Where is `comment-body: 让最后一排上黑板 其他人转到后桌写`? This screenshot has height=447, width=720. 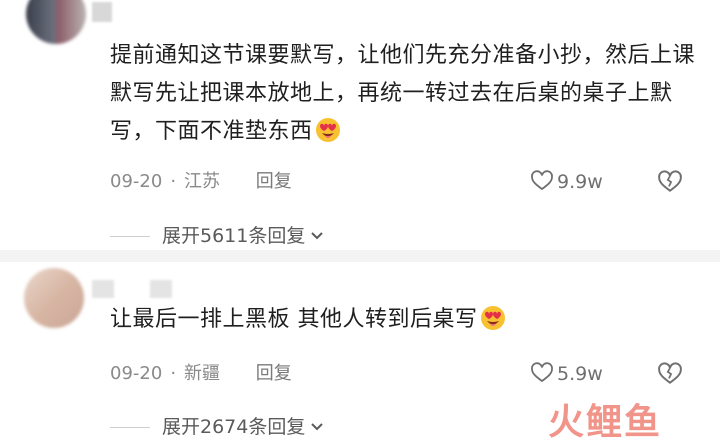
comment-body: 让最后一排上黑板 其他人转到后桌写 is located at coordinates (294, 319).